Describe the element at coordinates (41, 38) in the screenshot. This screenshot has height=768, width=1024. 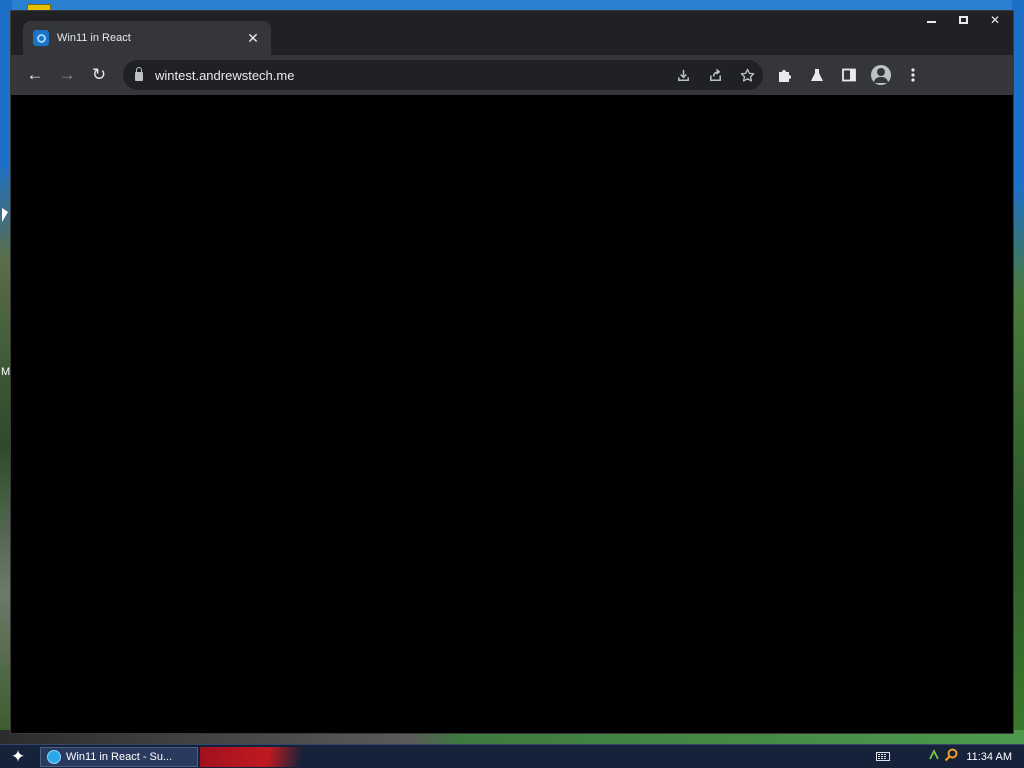
I see `win11-logo-icon` at that location.